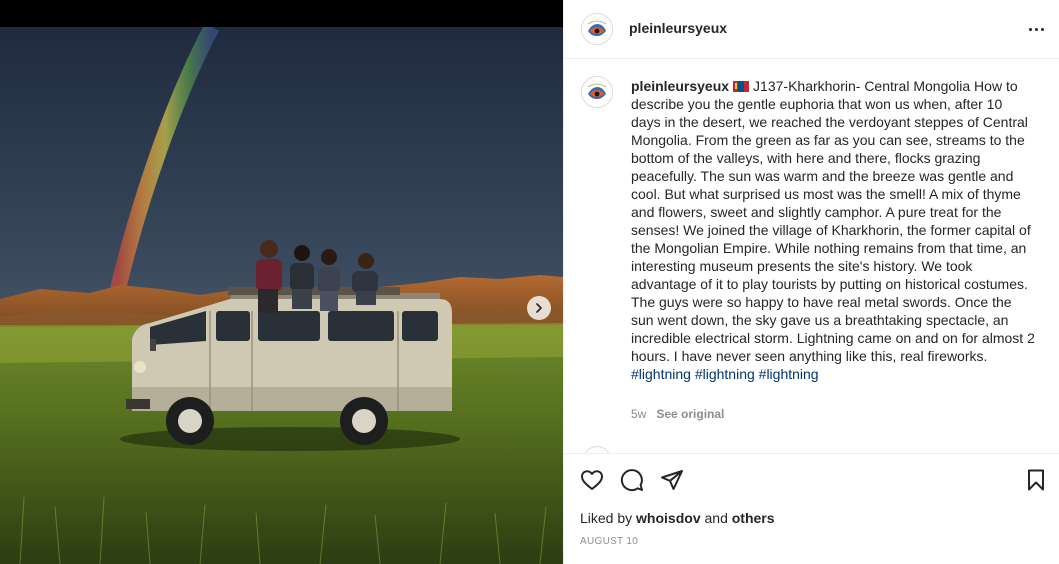  Describe the element at coordinates (811, 508) in the screenshot. I see `post-actions: Liked by whoisdov and others AUGUST 10` at that location.